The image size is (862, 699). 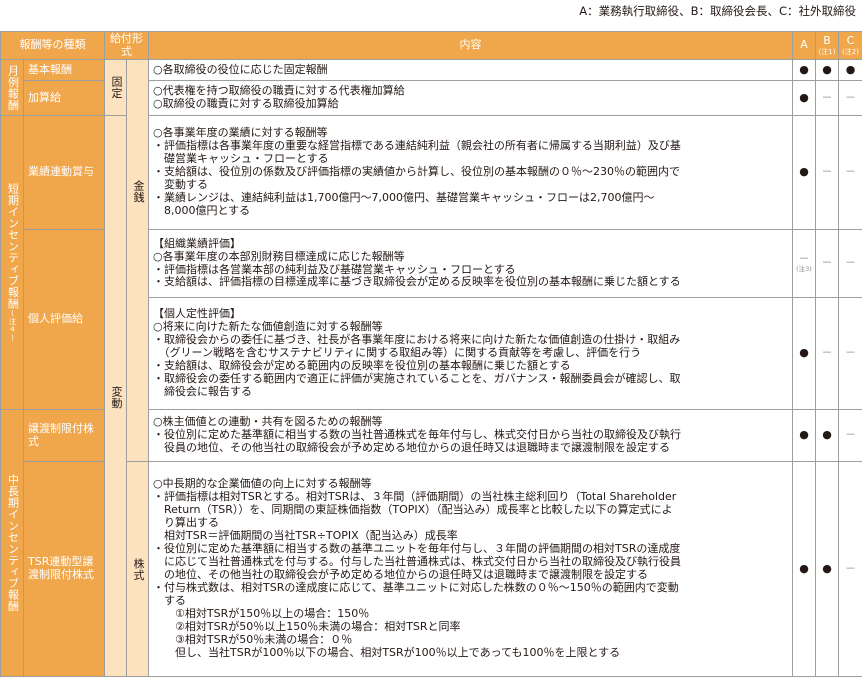 What do you see at coordinates (827, 45) in the screenshot?
I see `header-b: B (注1)` at bounding box center [827, 45].